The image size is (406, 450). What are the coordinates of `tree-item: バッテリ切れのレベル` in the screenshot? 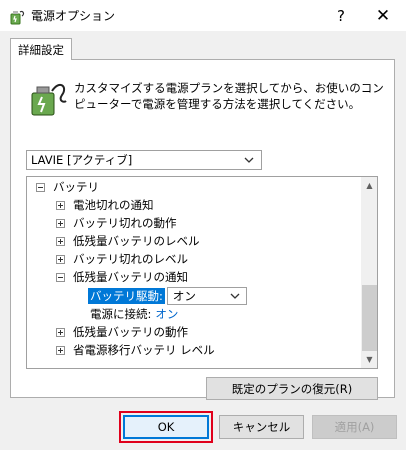 It's located at (122, 259).